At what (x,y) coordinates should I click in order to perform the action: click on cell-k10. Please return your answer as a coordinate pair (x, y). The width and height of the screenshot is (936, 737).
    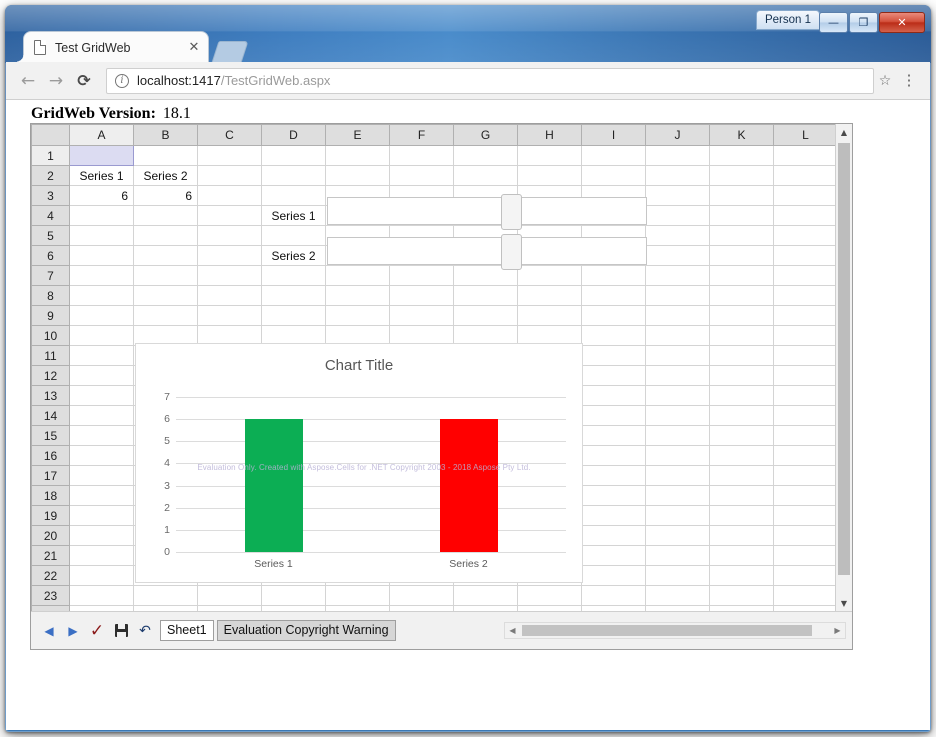
    Looking at the image, I should click on (741, 335).